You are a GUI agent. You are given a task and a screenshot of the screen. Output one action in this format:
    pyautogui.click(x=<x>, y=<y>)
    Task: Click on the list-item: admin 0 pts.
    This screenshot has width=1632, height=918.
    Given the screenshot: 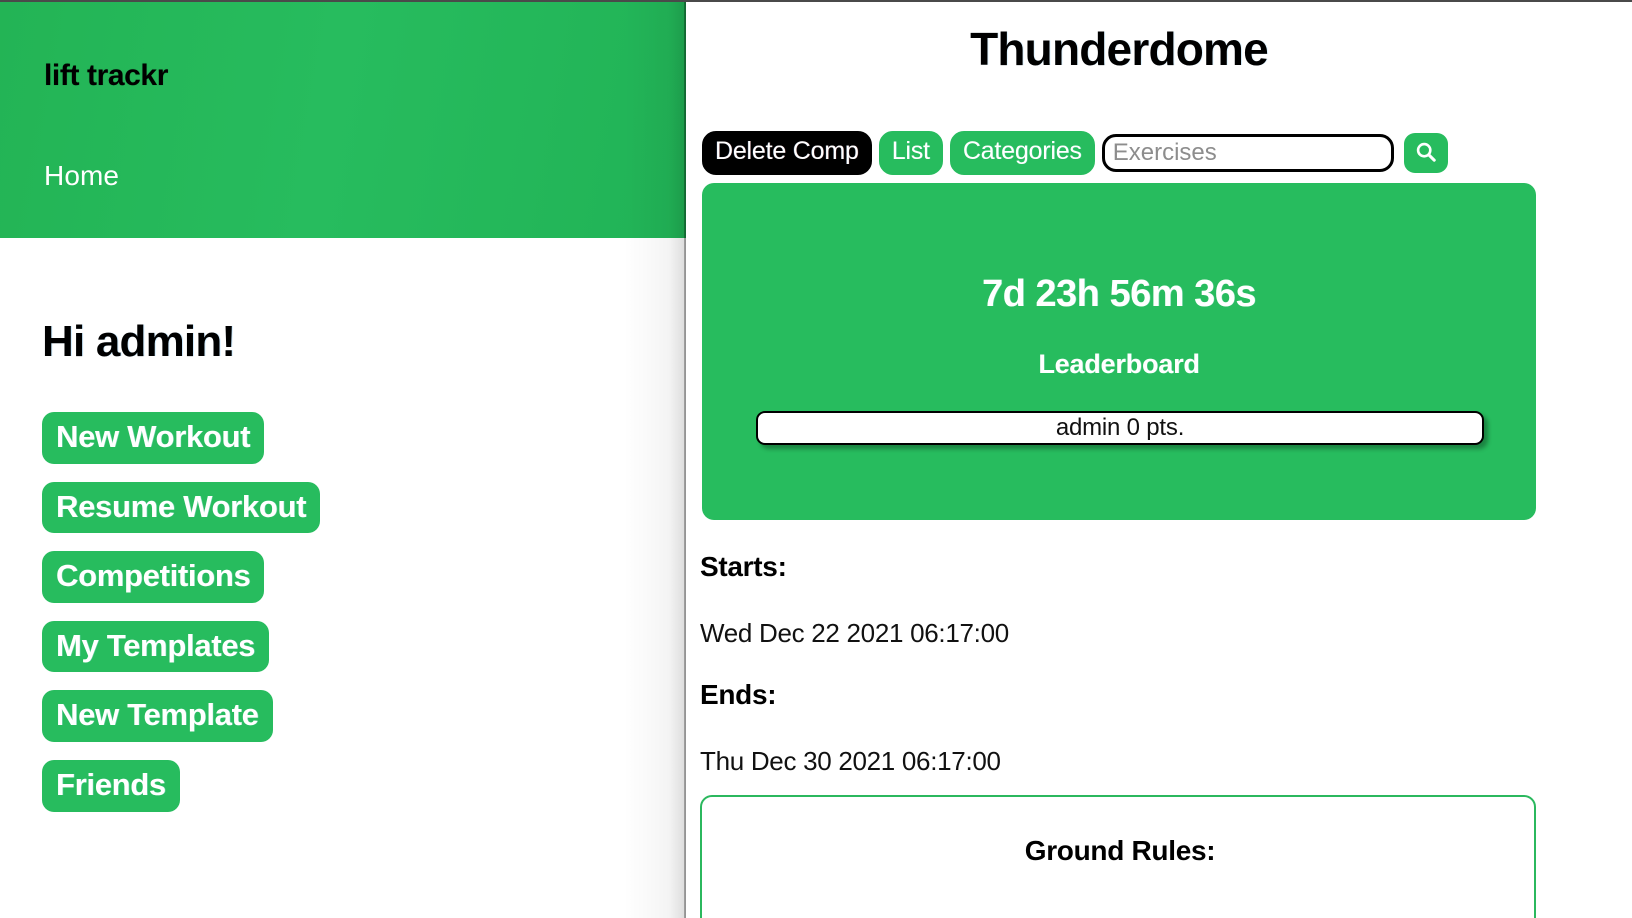 What is the action you would take?
    pyautogui.click(x=1120, y=428)
    